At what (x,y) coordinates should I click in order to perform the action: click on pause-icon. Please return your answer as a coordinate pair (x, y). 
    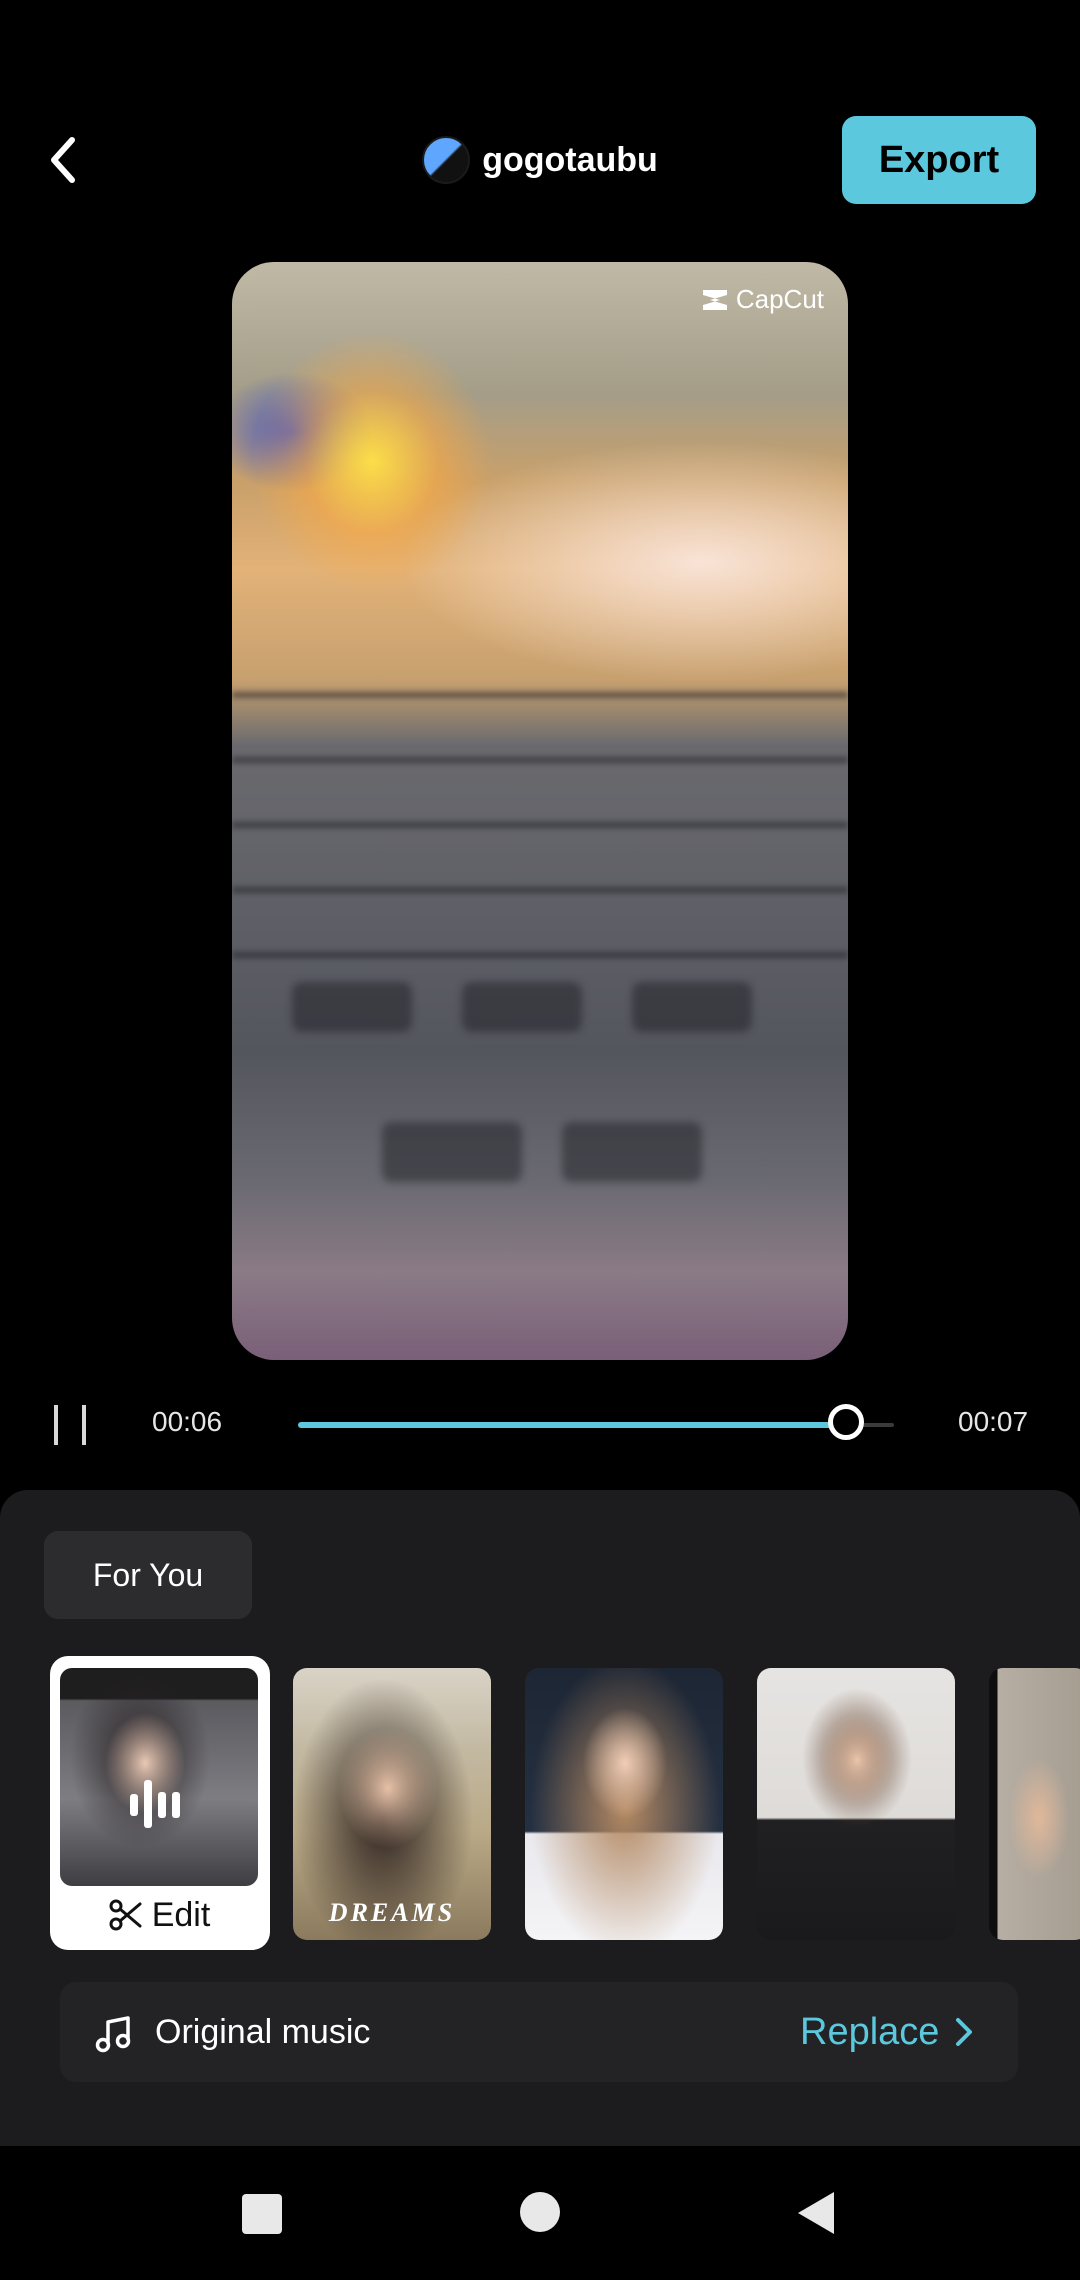
    Looking at the image, I should click on (70, 1425).